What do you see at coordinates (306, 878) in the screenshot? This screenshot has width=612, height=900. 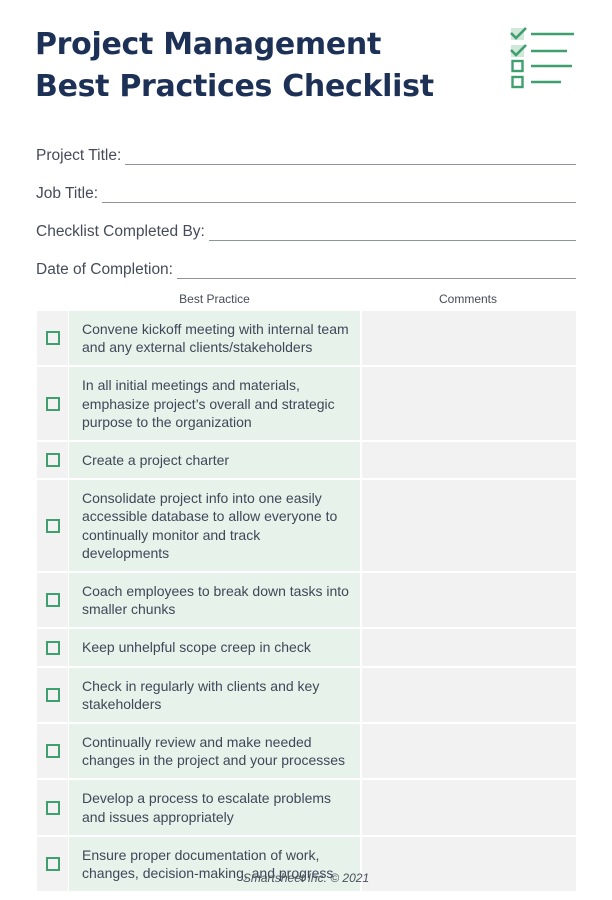 I see `footer-copyright: Smartsheet Inc. © 2021` at bounding box center [306, 878].